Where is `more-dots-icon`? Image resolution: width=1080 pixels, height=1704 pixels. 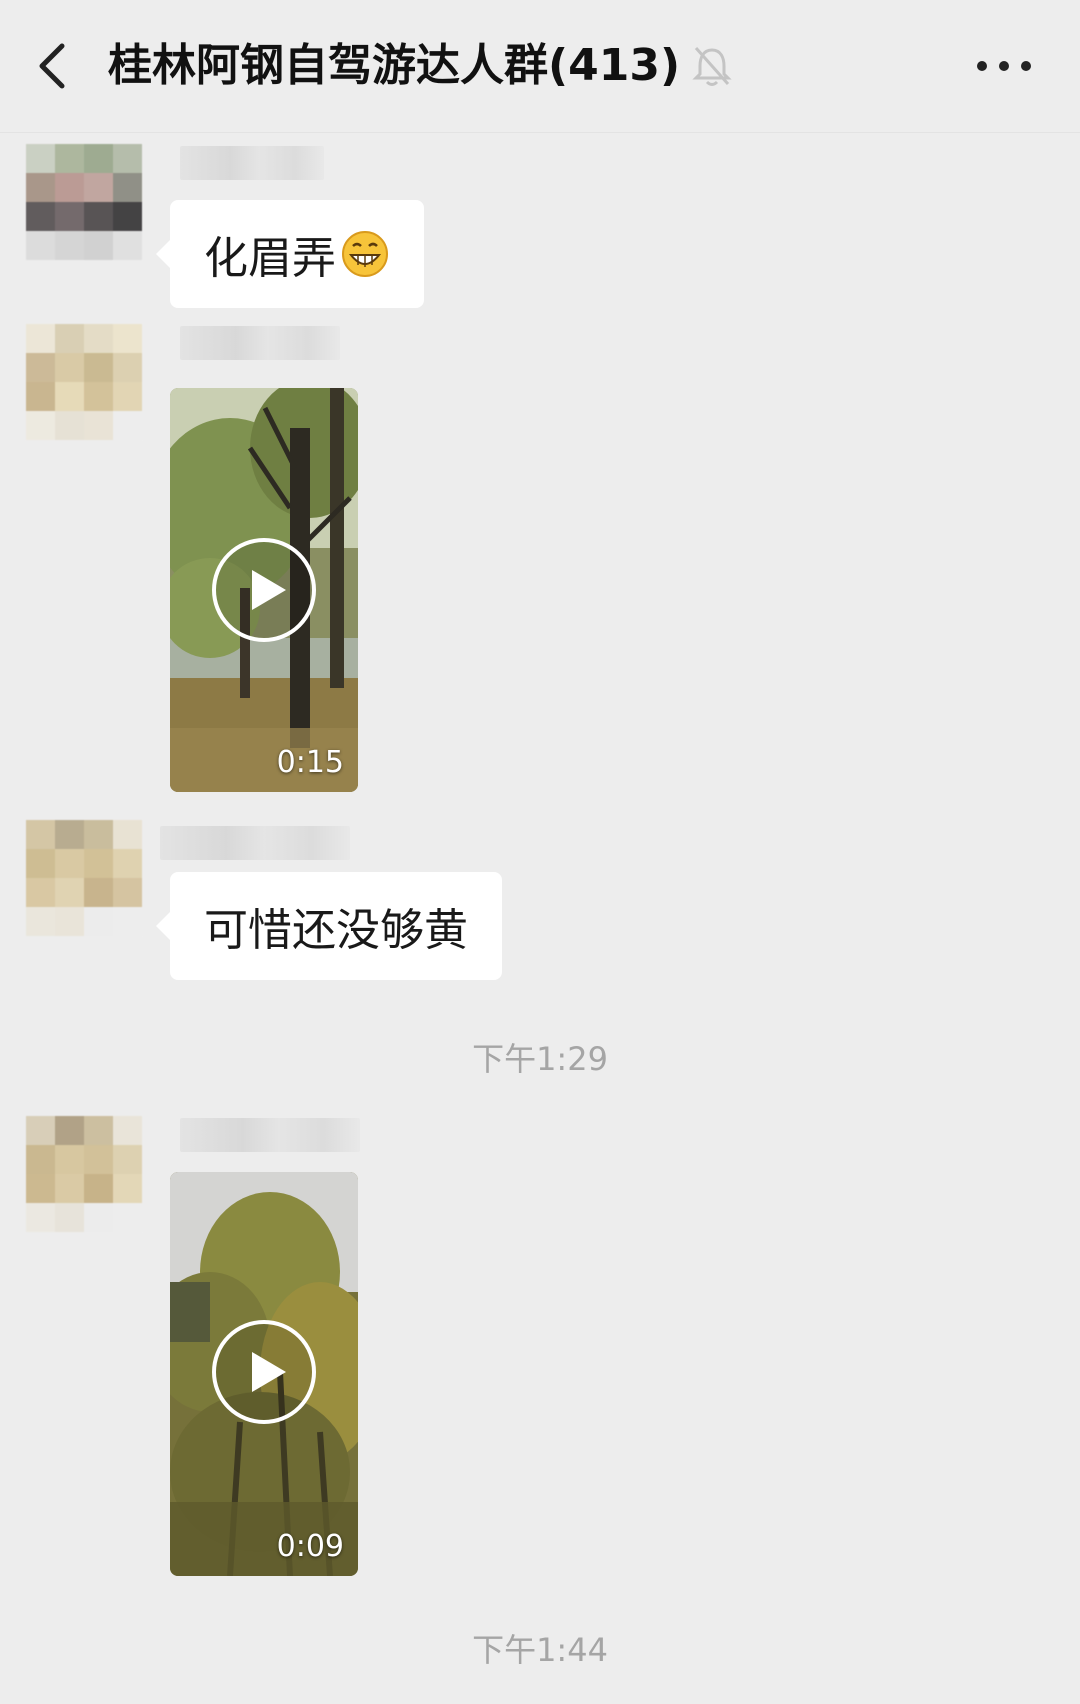 more-dots-icon is located at coordinates (1004, 66).